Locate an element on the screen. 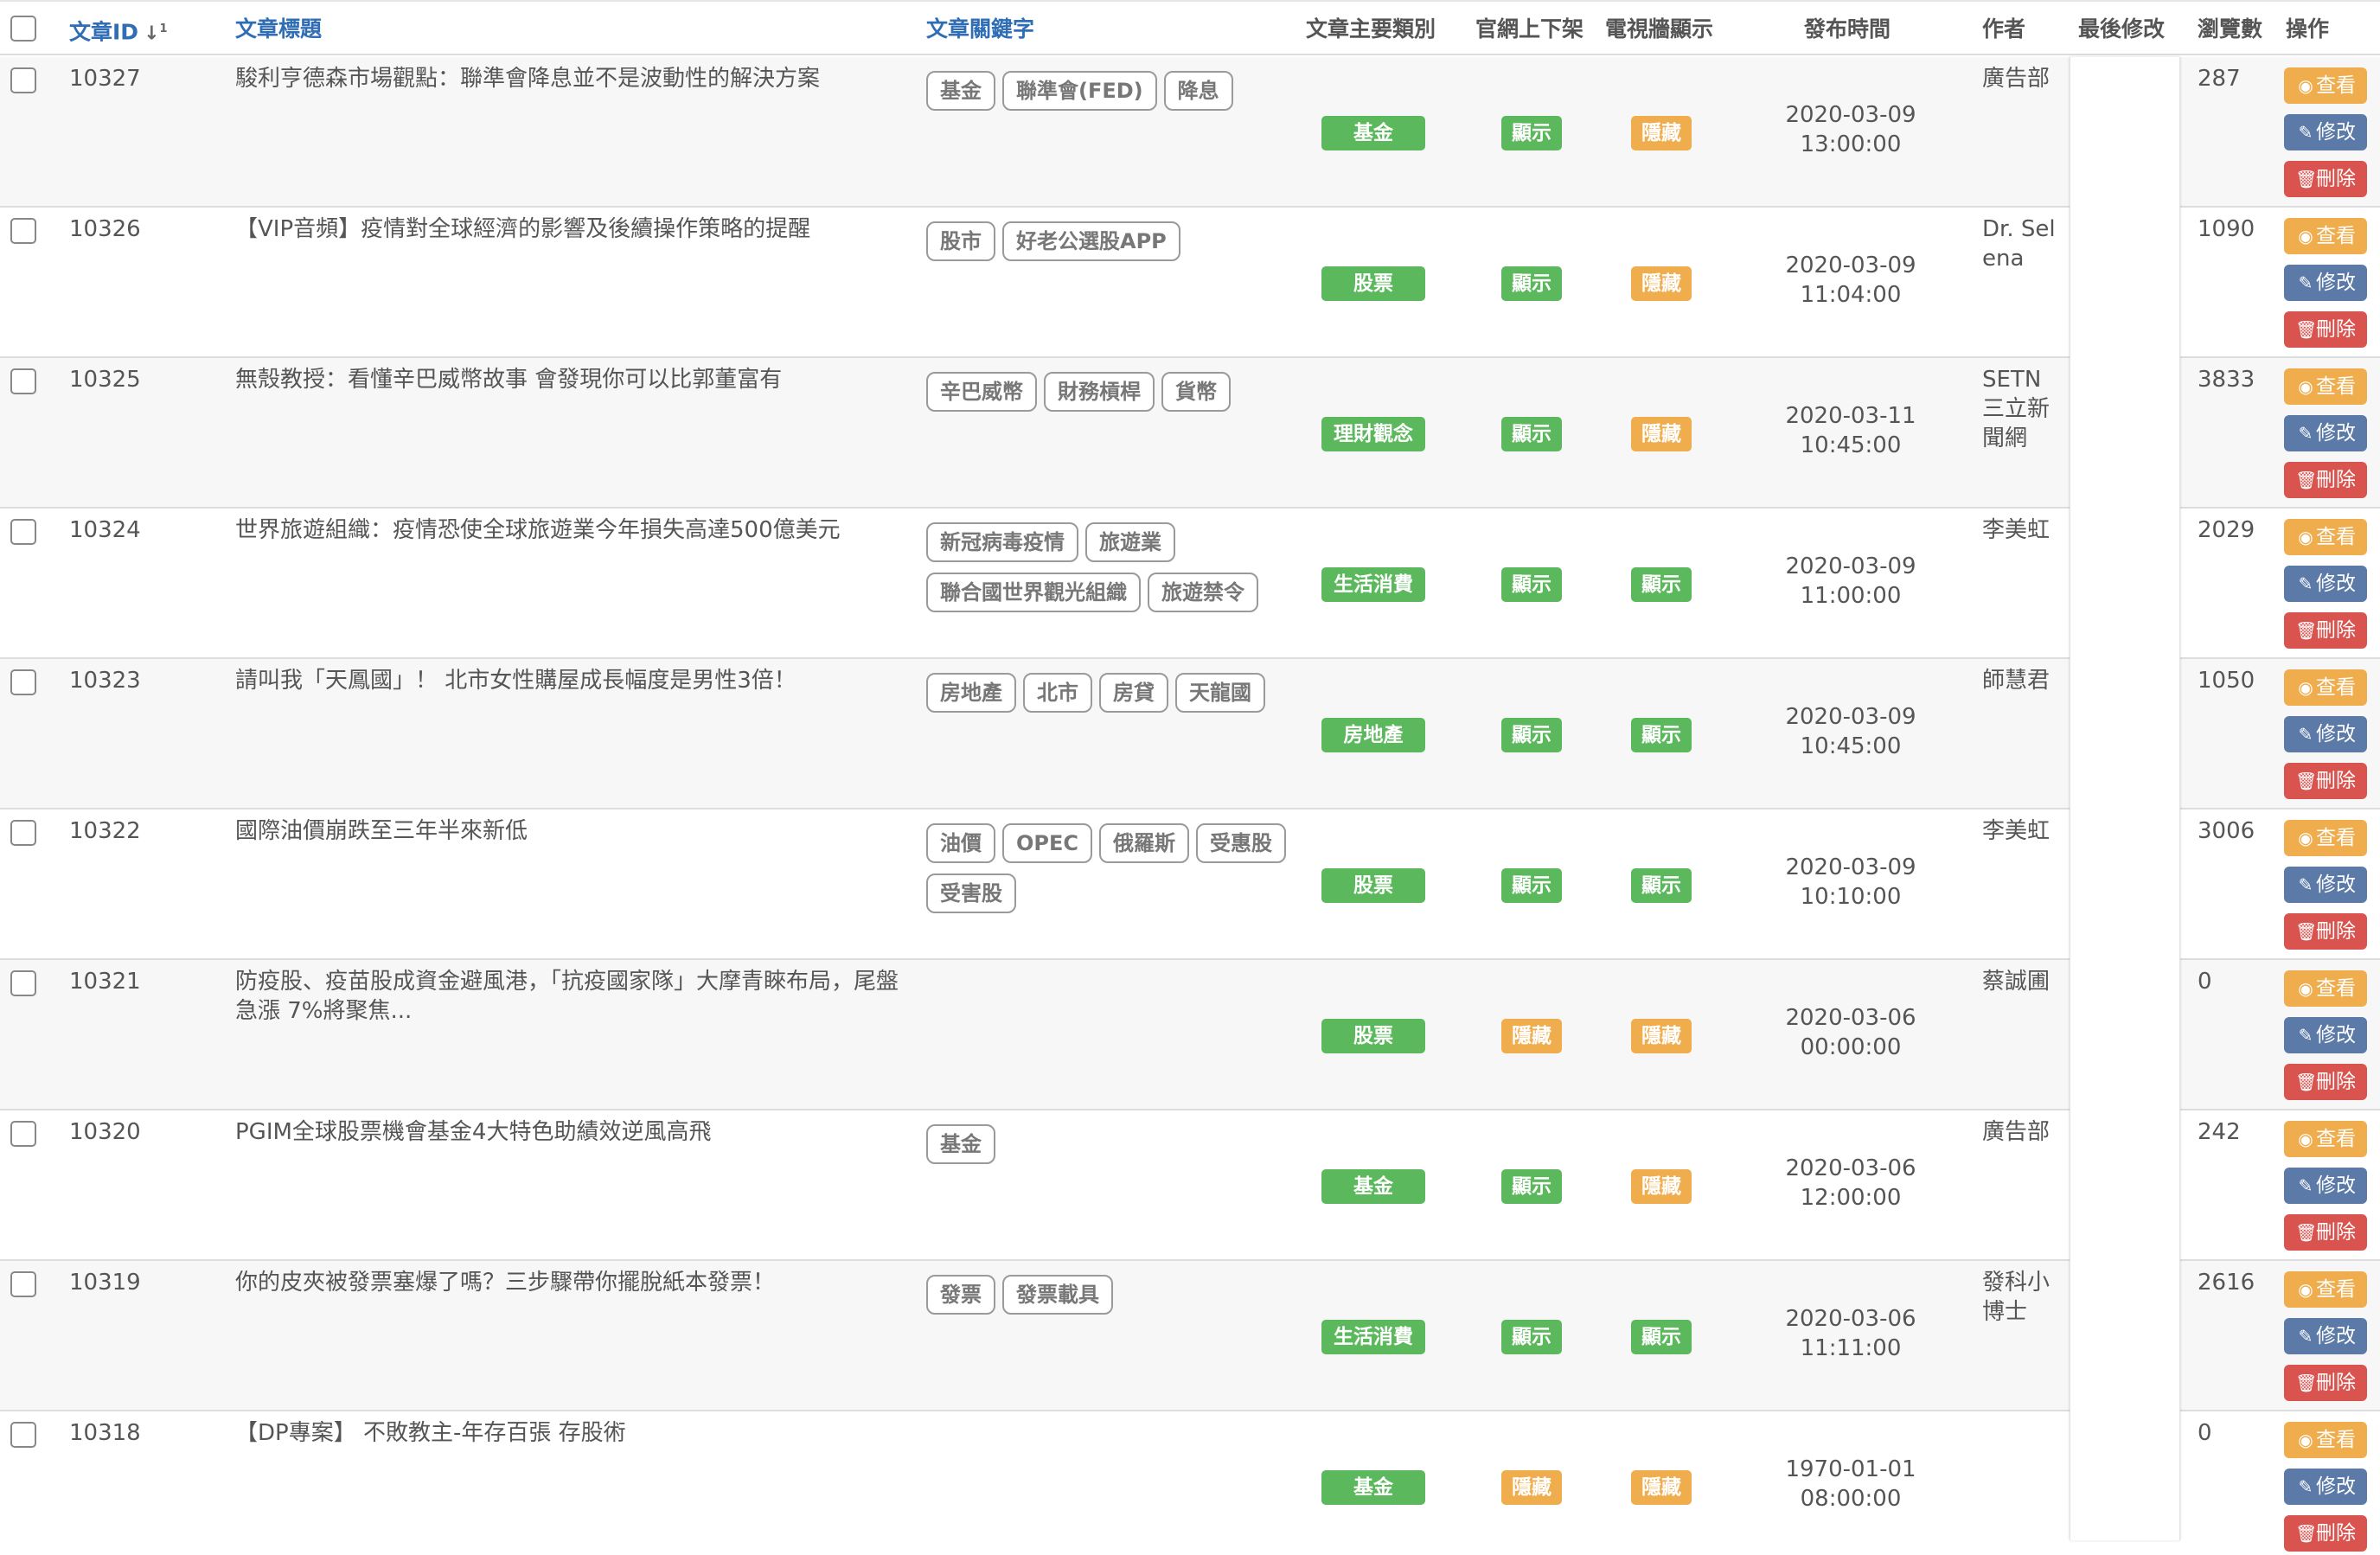 Image resolution: width=2380 pixels, height=1555 pixels. keyword-tag: 北市 is located at coordinates (1057, 693).